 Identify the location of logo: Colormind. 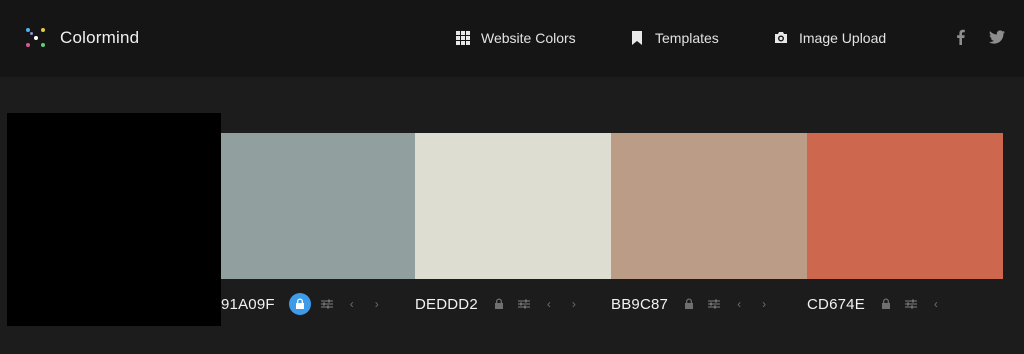
(81, 38).